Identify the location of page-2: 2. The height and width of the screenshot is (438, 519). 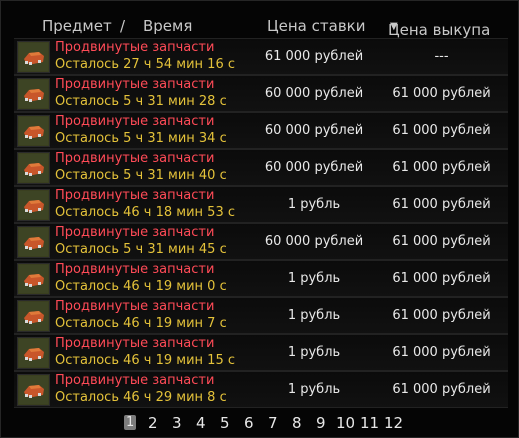
(153, 423).